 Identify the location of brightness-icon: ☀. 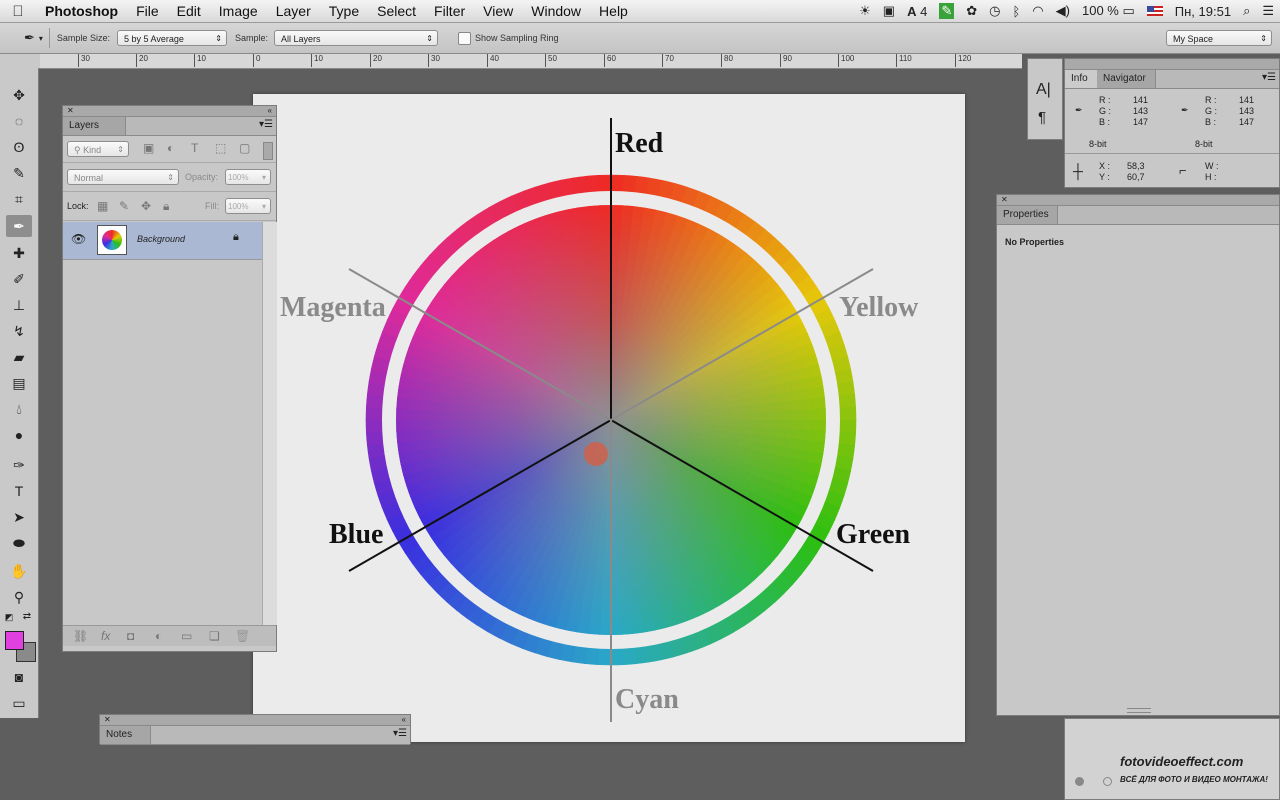
(865, 11).